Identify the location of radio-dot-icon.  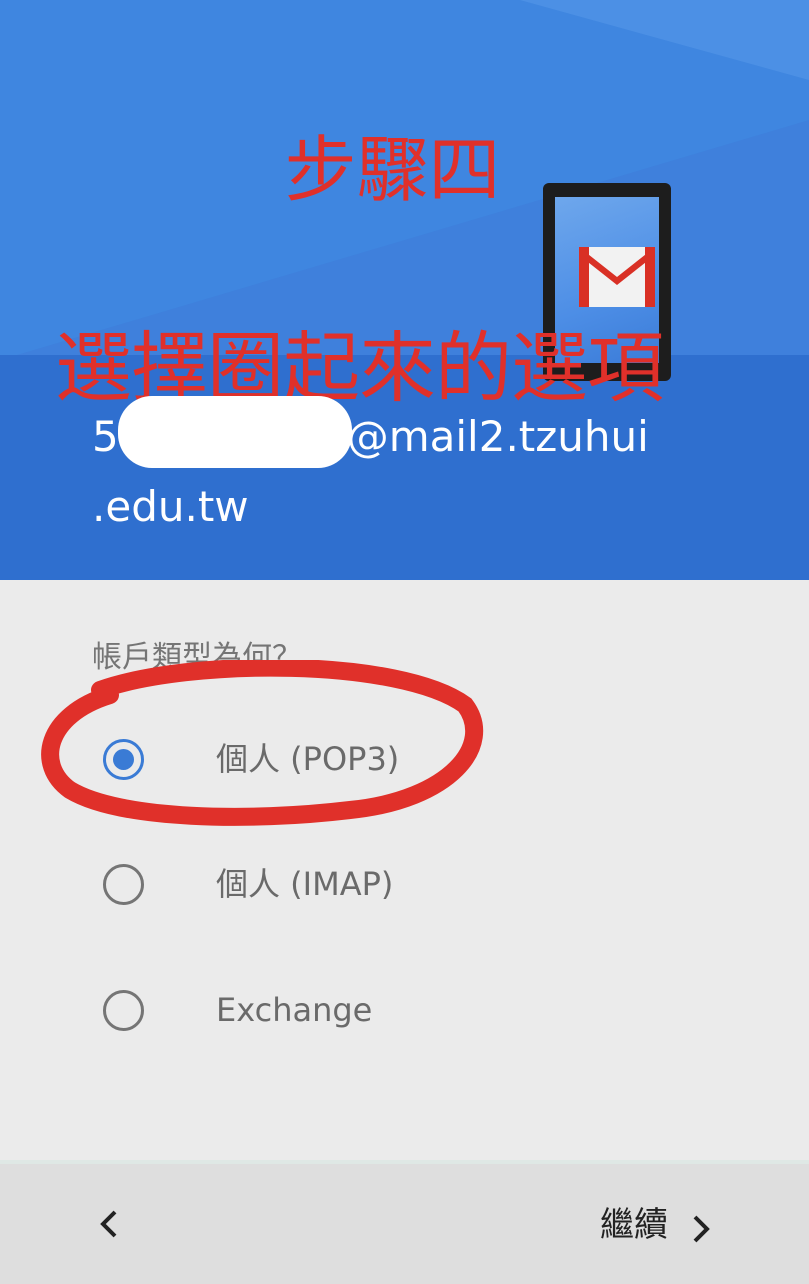
(123, 759).